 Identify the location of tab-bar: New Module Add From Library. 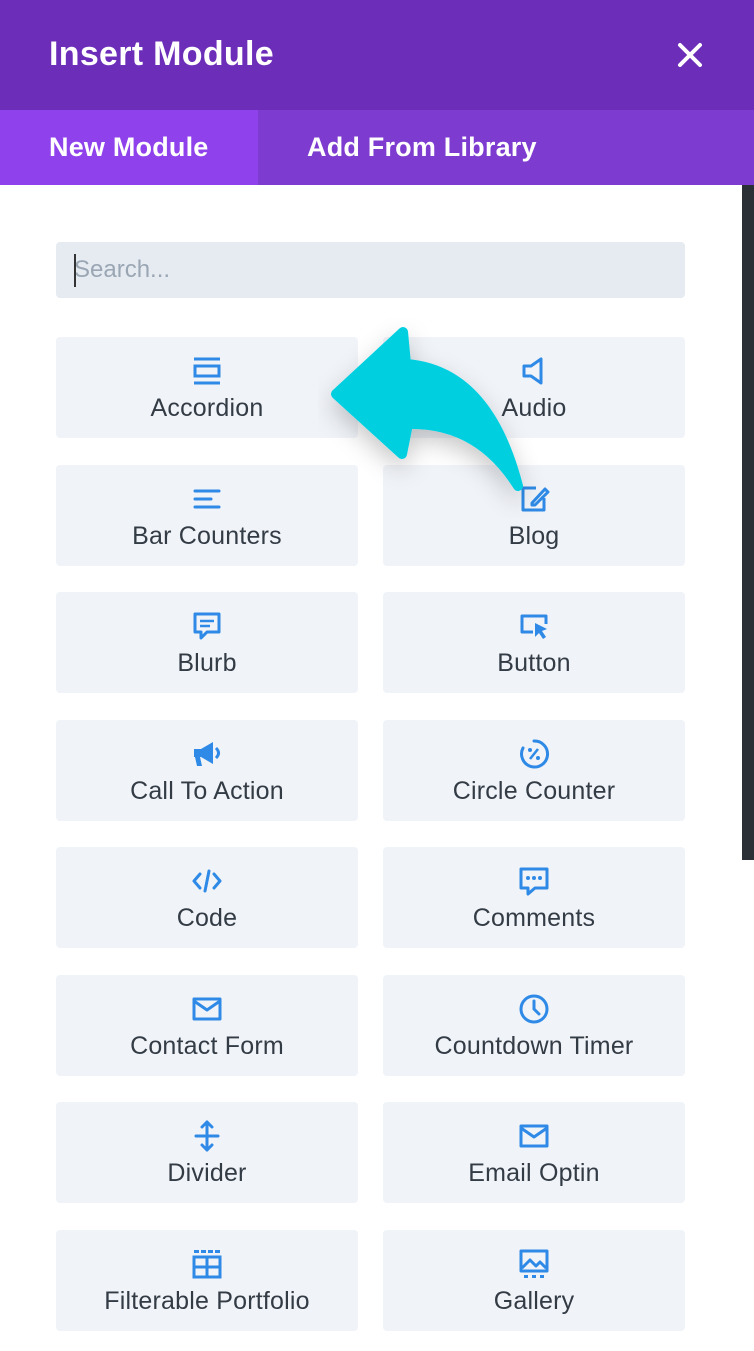
(377, 147).